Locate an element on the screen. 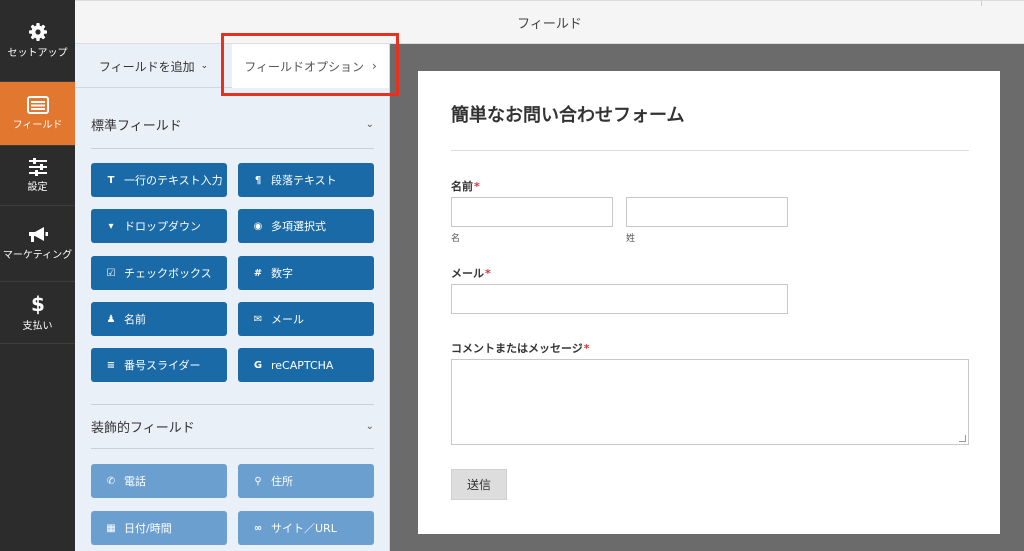 The image size is (1024, 551). phone-icon: ✆ is located at coordinates (111, 481).